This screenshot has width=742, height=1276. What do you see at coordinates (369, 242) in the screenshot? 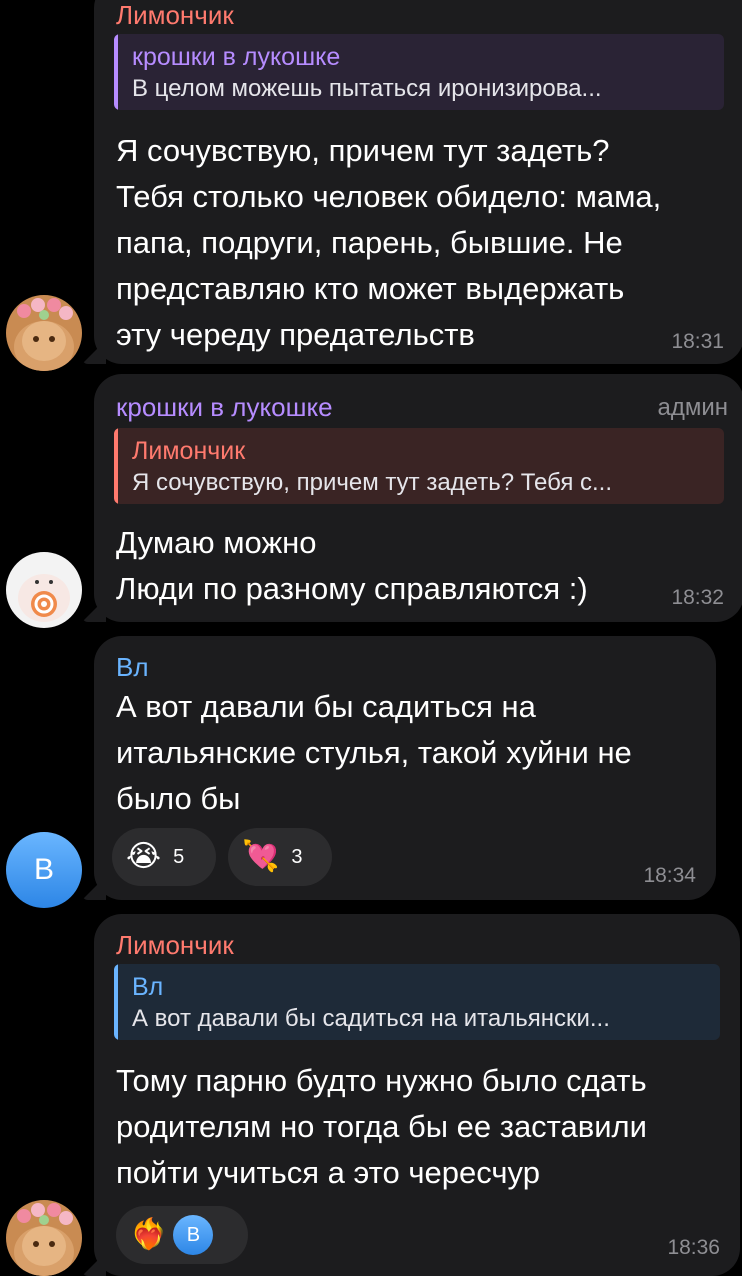
I see `message-line: папа, подруги, парень, бывшие. Не` at bounding box center [369, 242].